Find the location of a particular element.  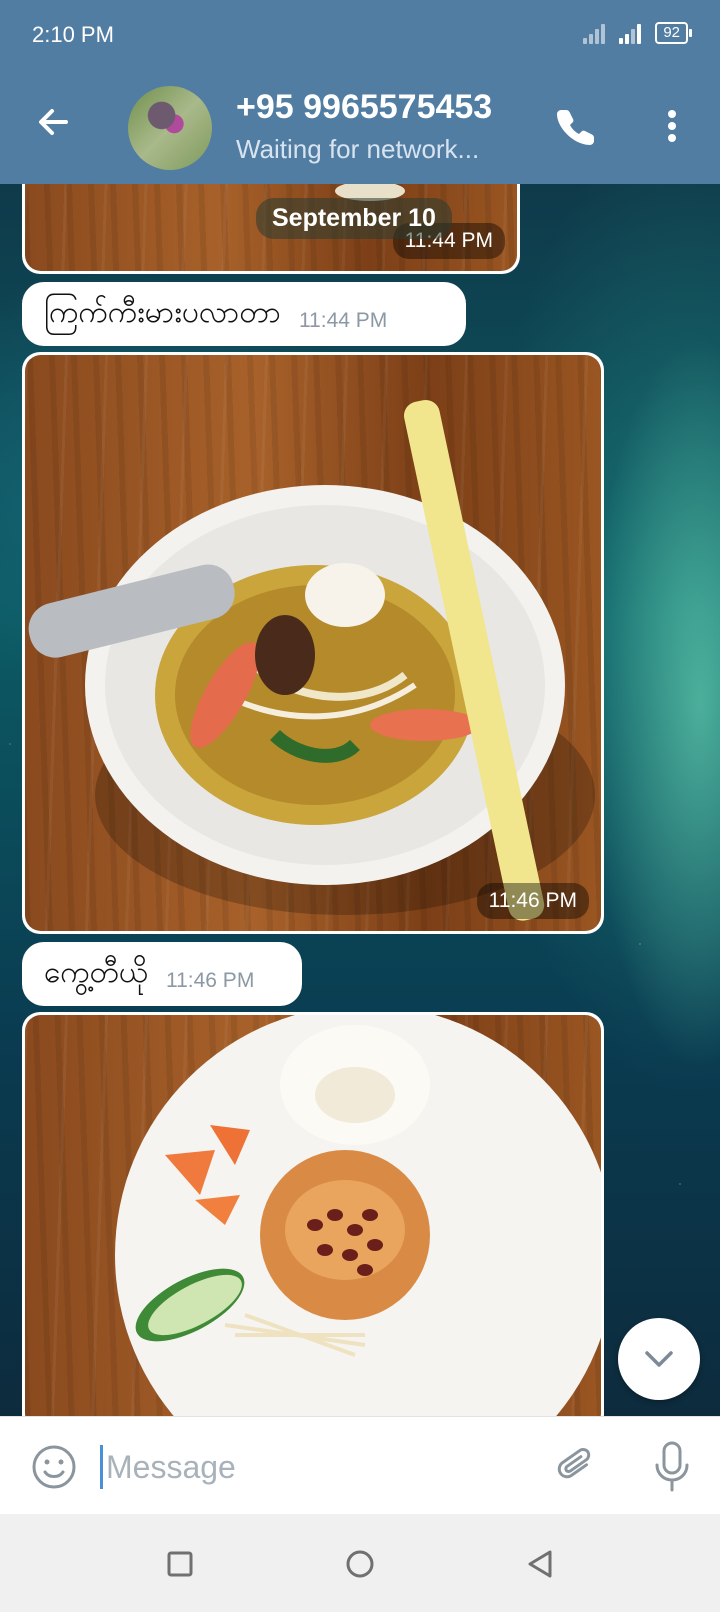

more-options-button is located at coordinates (672, 126).